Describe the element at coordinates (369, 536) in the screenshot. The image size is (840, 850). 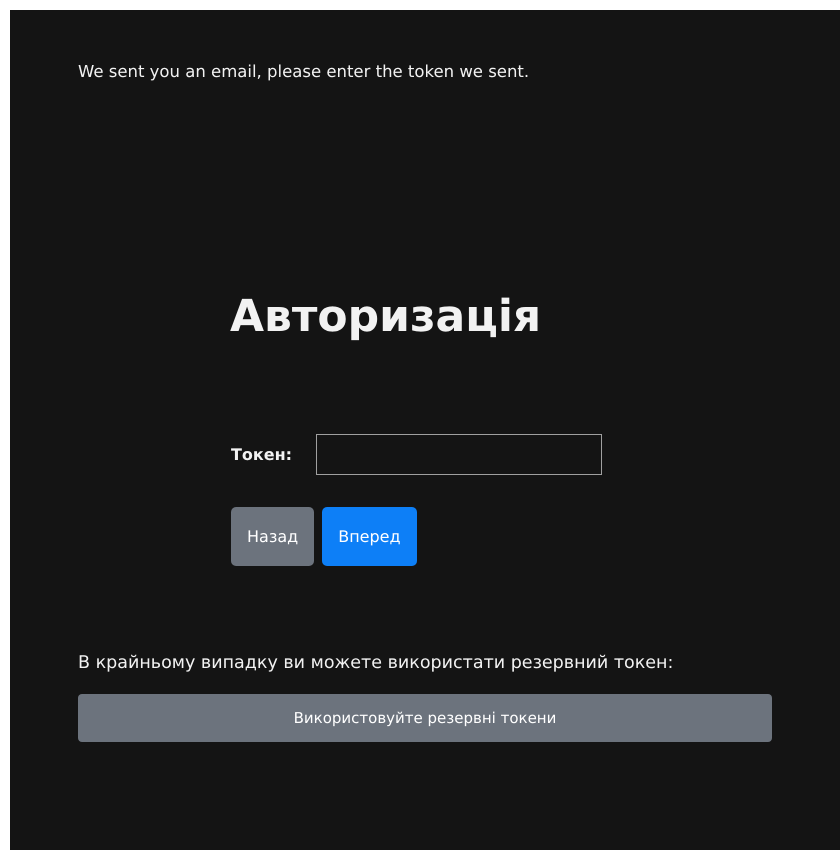
I see `next-button: Вперед` at that location.